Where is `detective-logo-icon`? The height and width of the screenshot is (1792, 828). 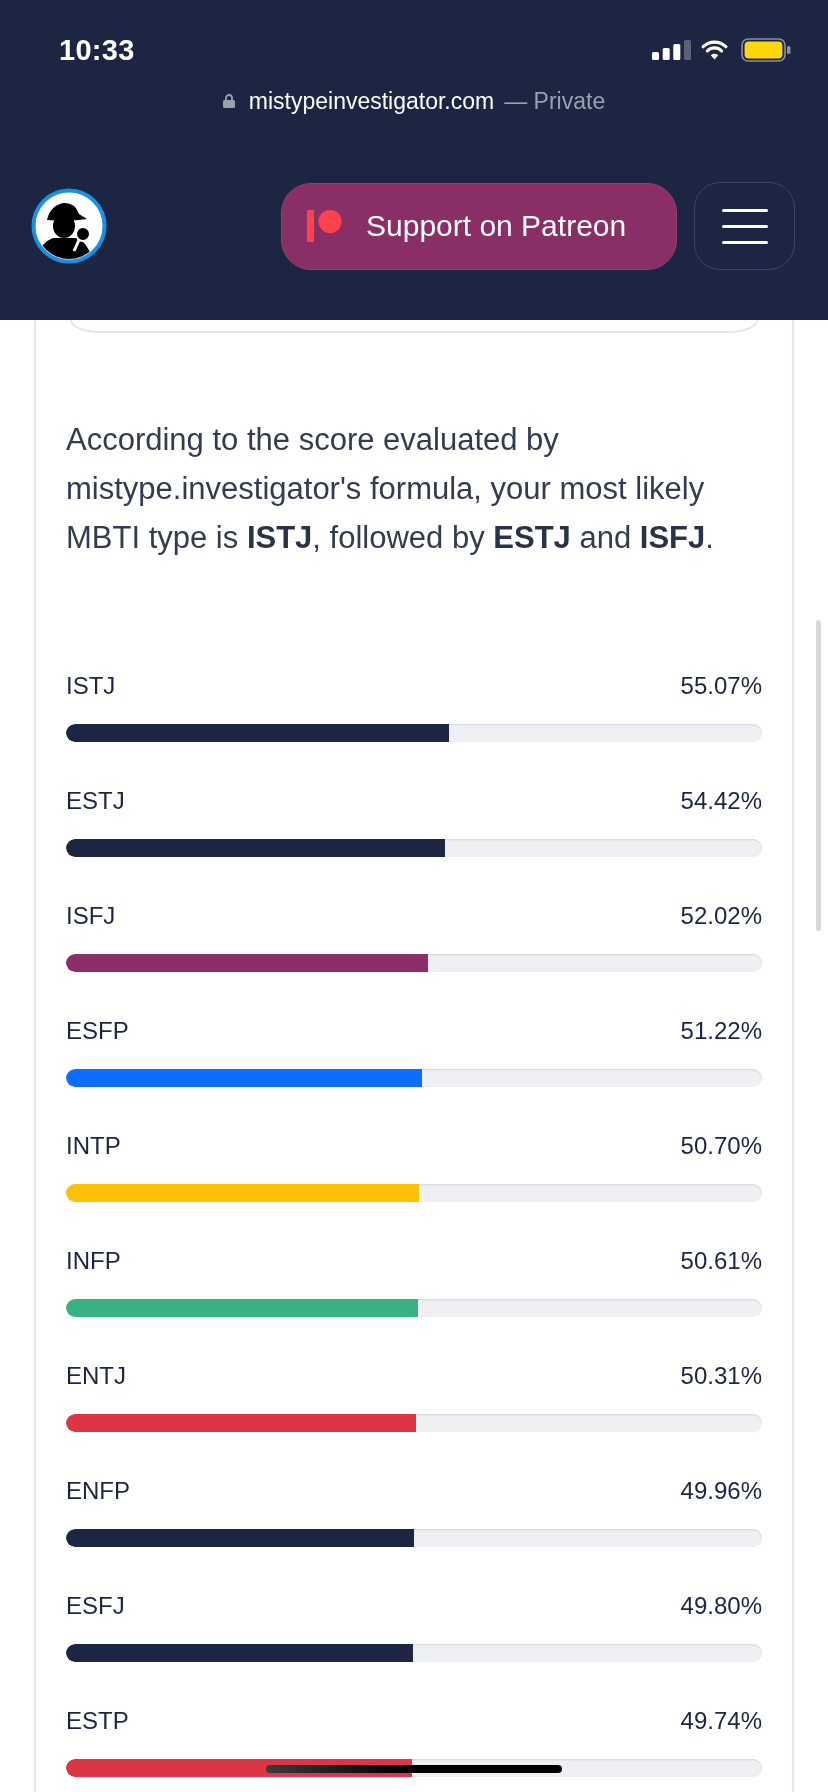 detective-logo-icon is located at coordinates (69, 226).